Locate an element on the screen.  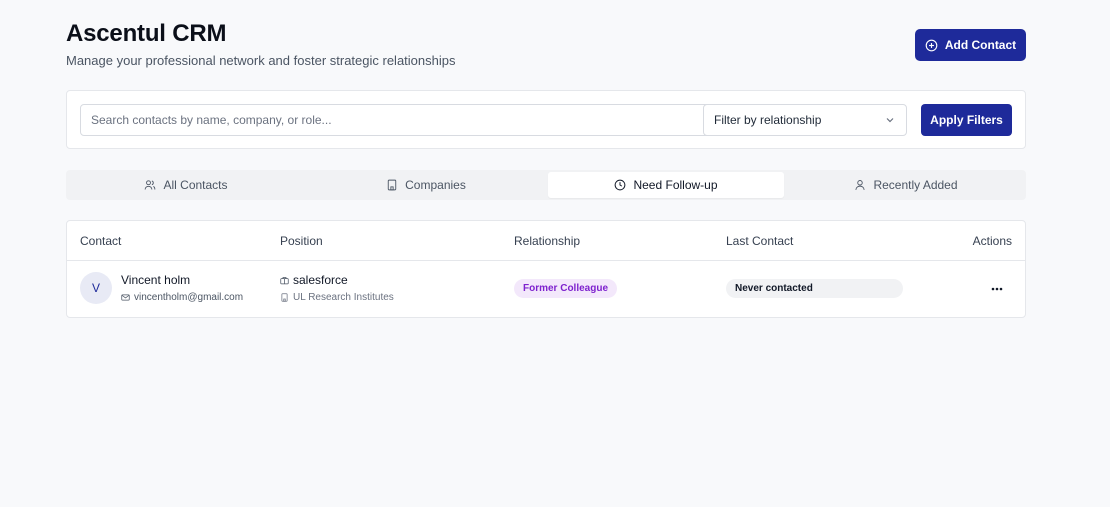
plus-circle-icon is located at coordinates (931, 45).